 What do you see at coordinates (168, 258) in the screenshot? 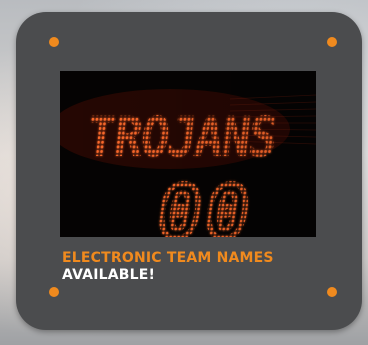
I see `caption-headline: ELECTRONIC TEAM NAMES` at bounding box center [168, 258].